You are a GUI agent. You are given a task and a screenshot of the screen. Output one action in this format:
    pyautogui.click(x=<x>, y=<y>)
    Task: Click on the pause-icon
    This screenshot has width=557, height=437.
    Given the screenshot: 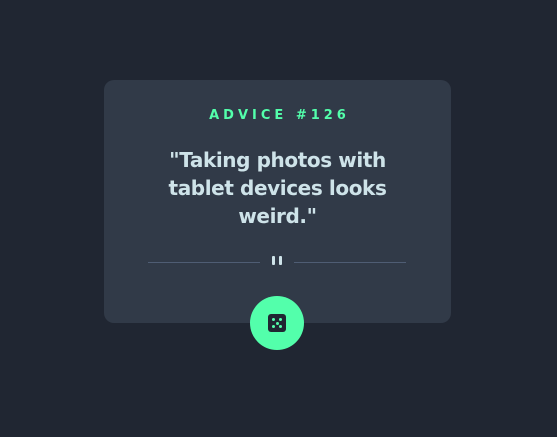 What is the action you would take?
    pyautogui.click(x=277, y=261)
    